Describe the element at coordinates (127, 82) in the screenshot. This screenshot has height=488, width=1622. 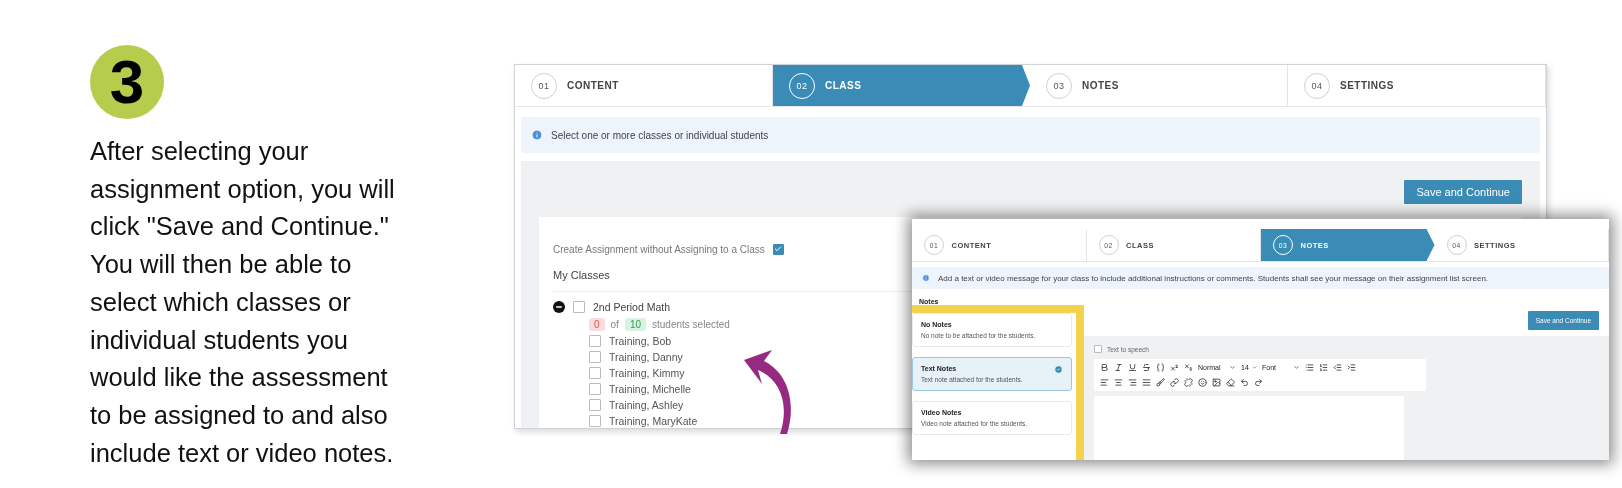
I see `step-number-badge: 3` at that location.